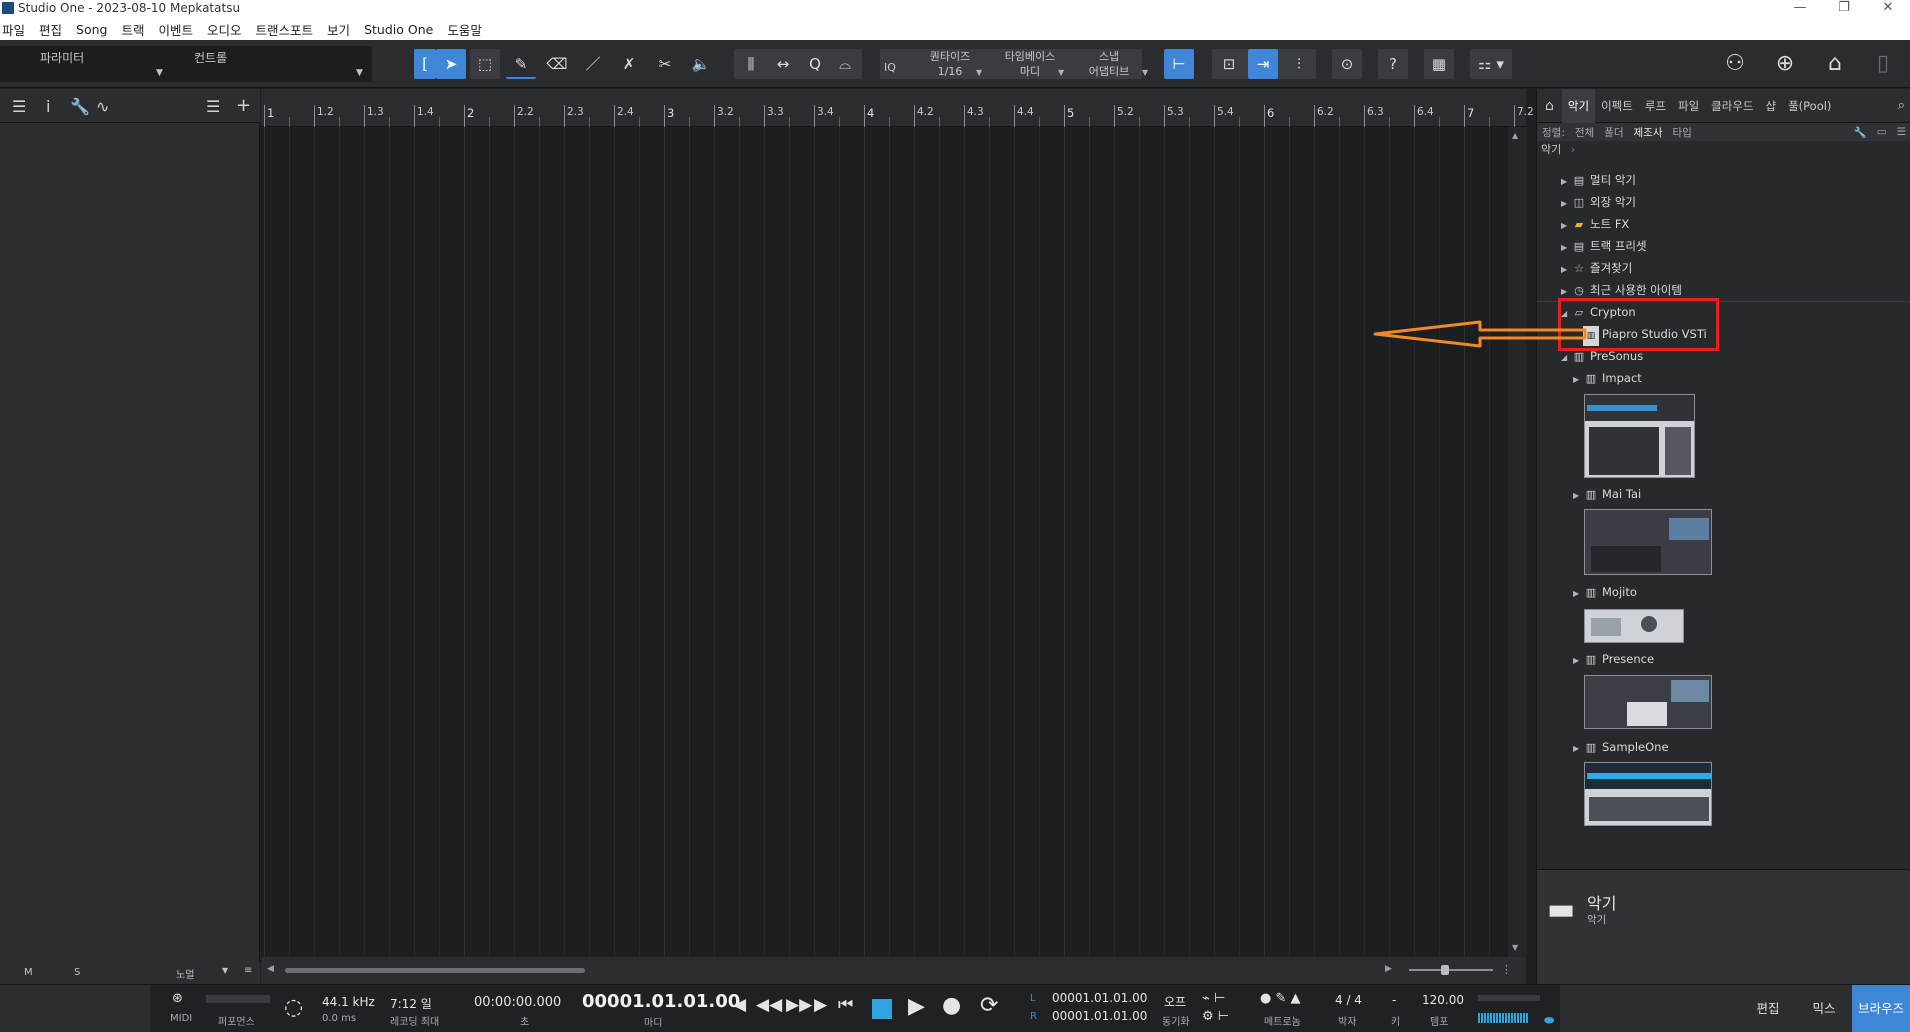 The height and width of the screenshot is (1032, 1910). I want to click on timebase-select: 마디, so click(1030, 72).